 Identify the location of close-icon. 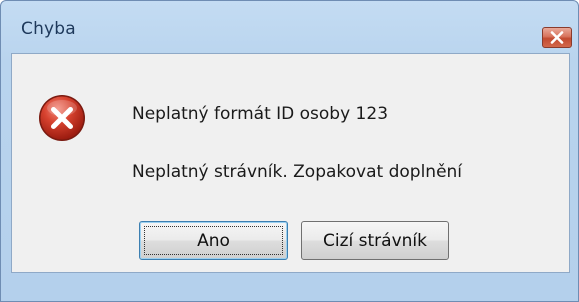
(557, 37).